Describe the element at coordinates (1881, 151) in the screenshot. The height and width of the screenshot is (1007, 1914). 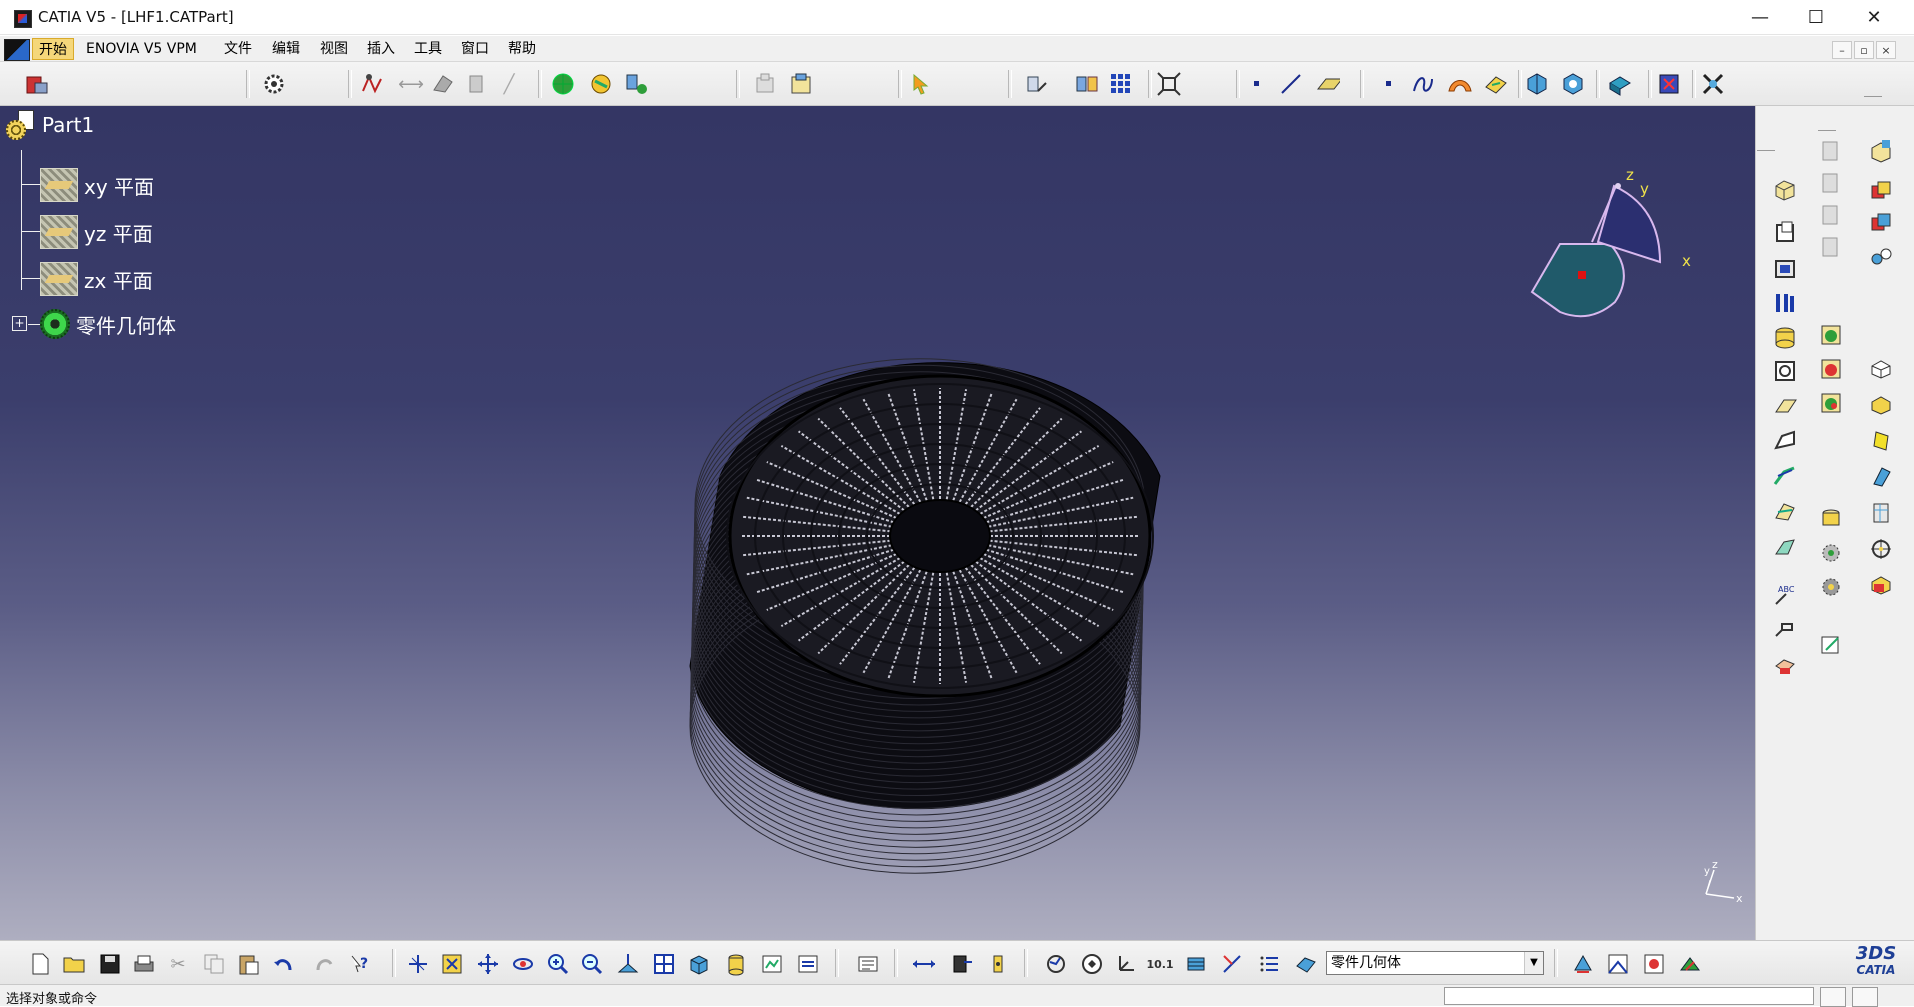
I see `body-insert-icon` at that location.